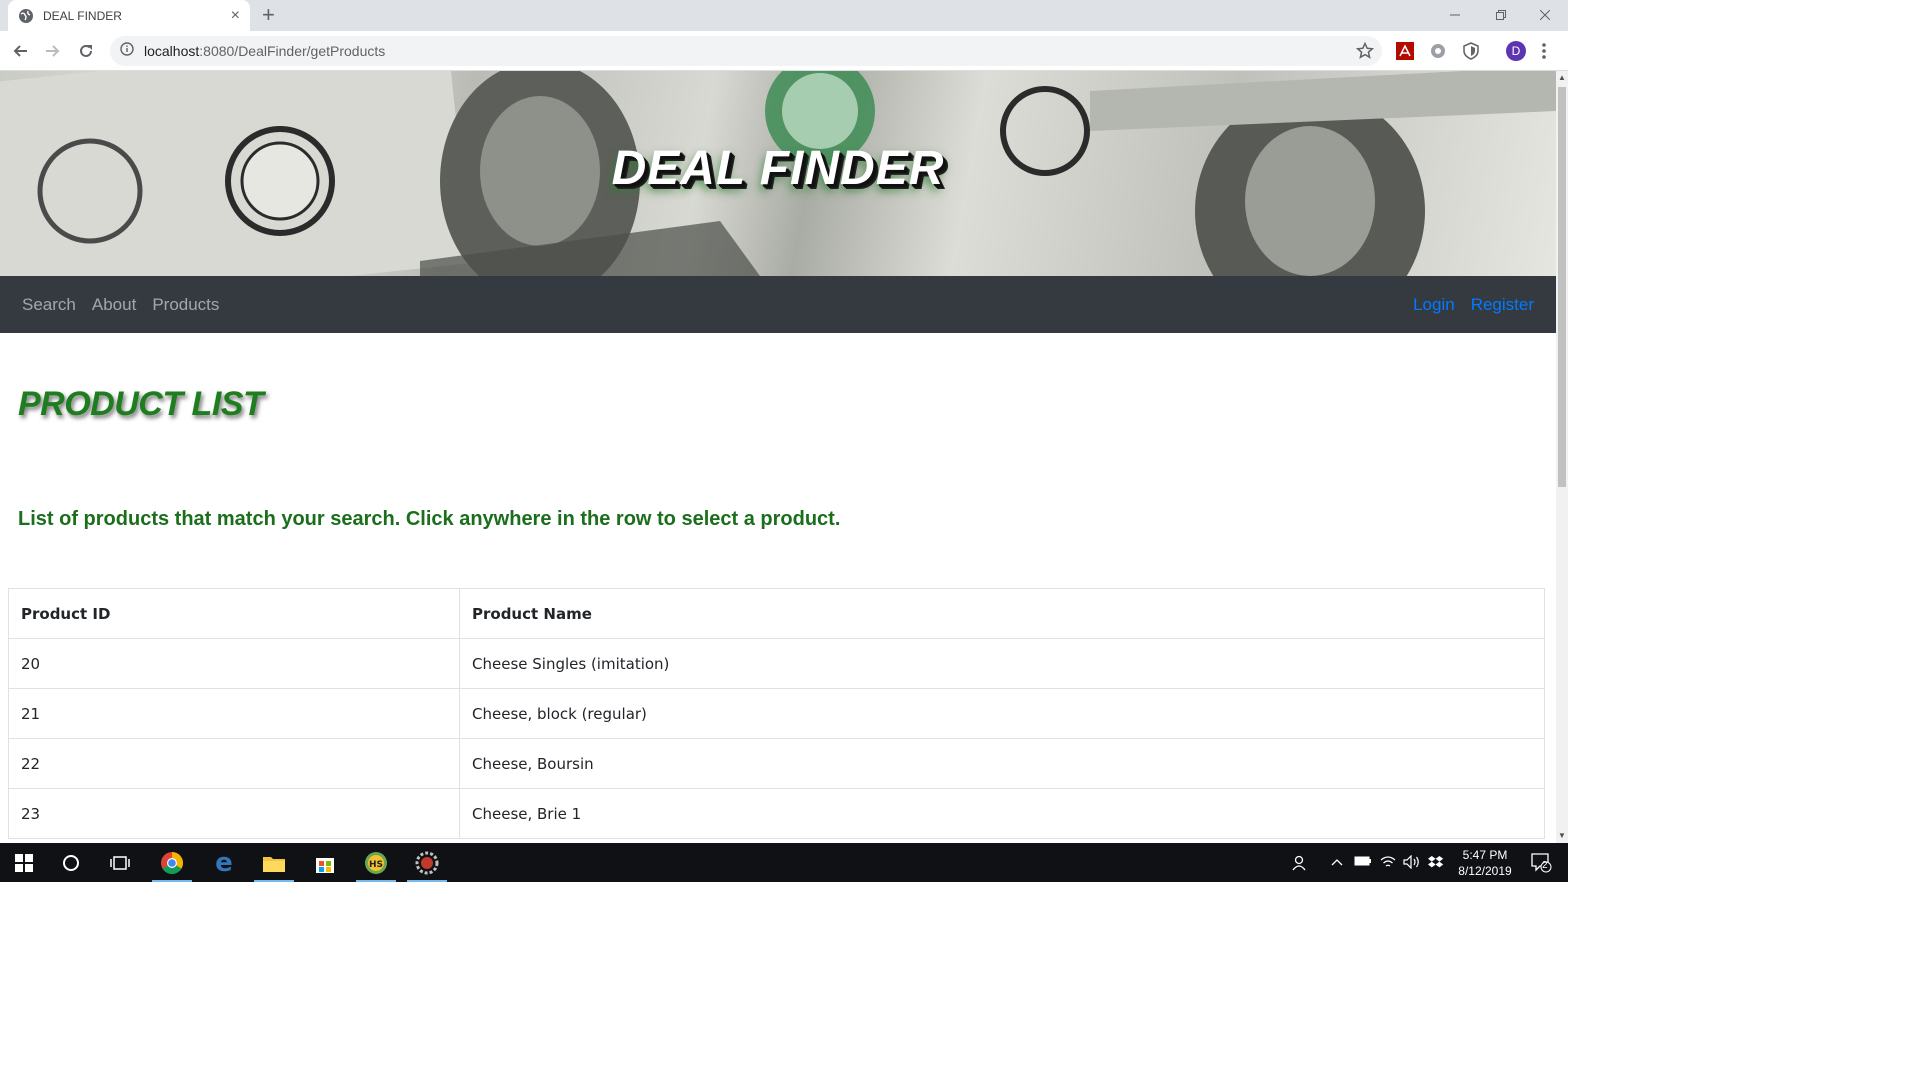 The height and width of the screenshot is (1076, 1912). Describe the element at coordinates (778, 304) in the screenshot. I see `site-navbar: Search About Products Login Register` at that location.